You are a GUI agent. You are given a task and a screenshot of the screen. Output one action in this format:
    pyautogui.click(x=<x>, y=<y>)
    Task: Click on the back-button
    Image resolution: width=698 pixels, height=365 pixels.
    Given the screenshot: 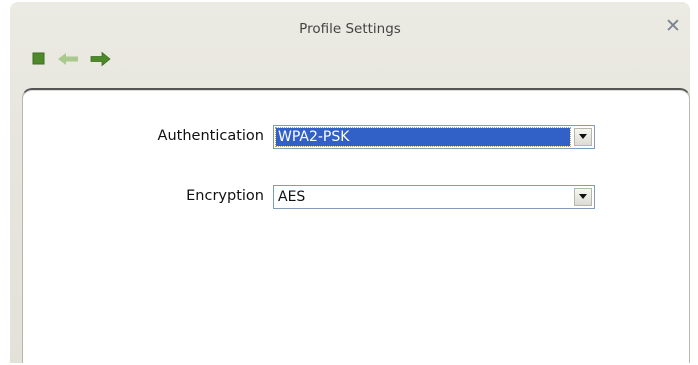 What is the action you would take?
    pyautogui.click(x=69, y=59)
    